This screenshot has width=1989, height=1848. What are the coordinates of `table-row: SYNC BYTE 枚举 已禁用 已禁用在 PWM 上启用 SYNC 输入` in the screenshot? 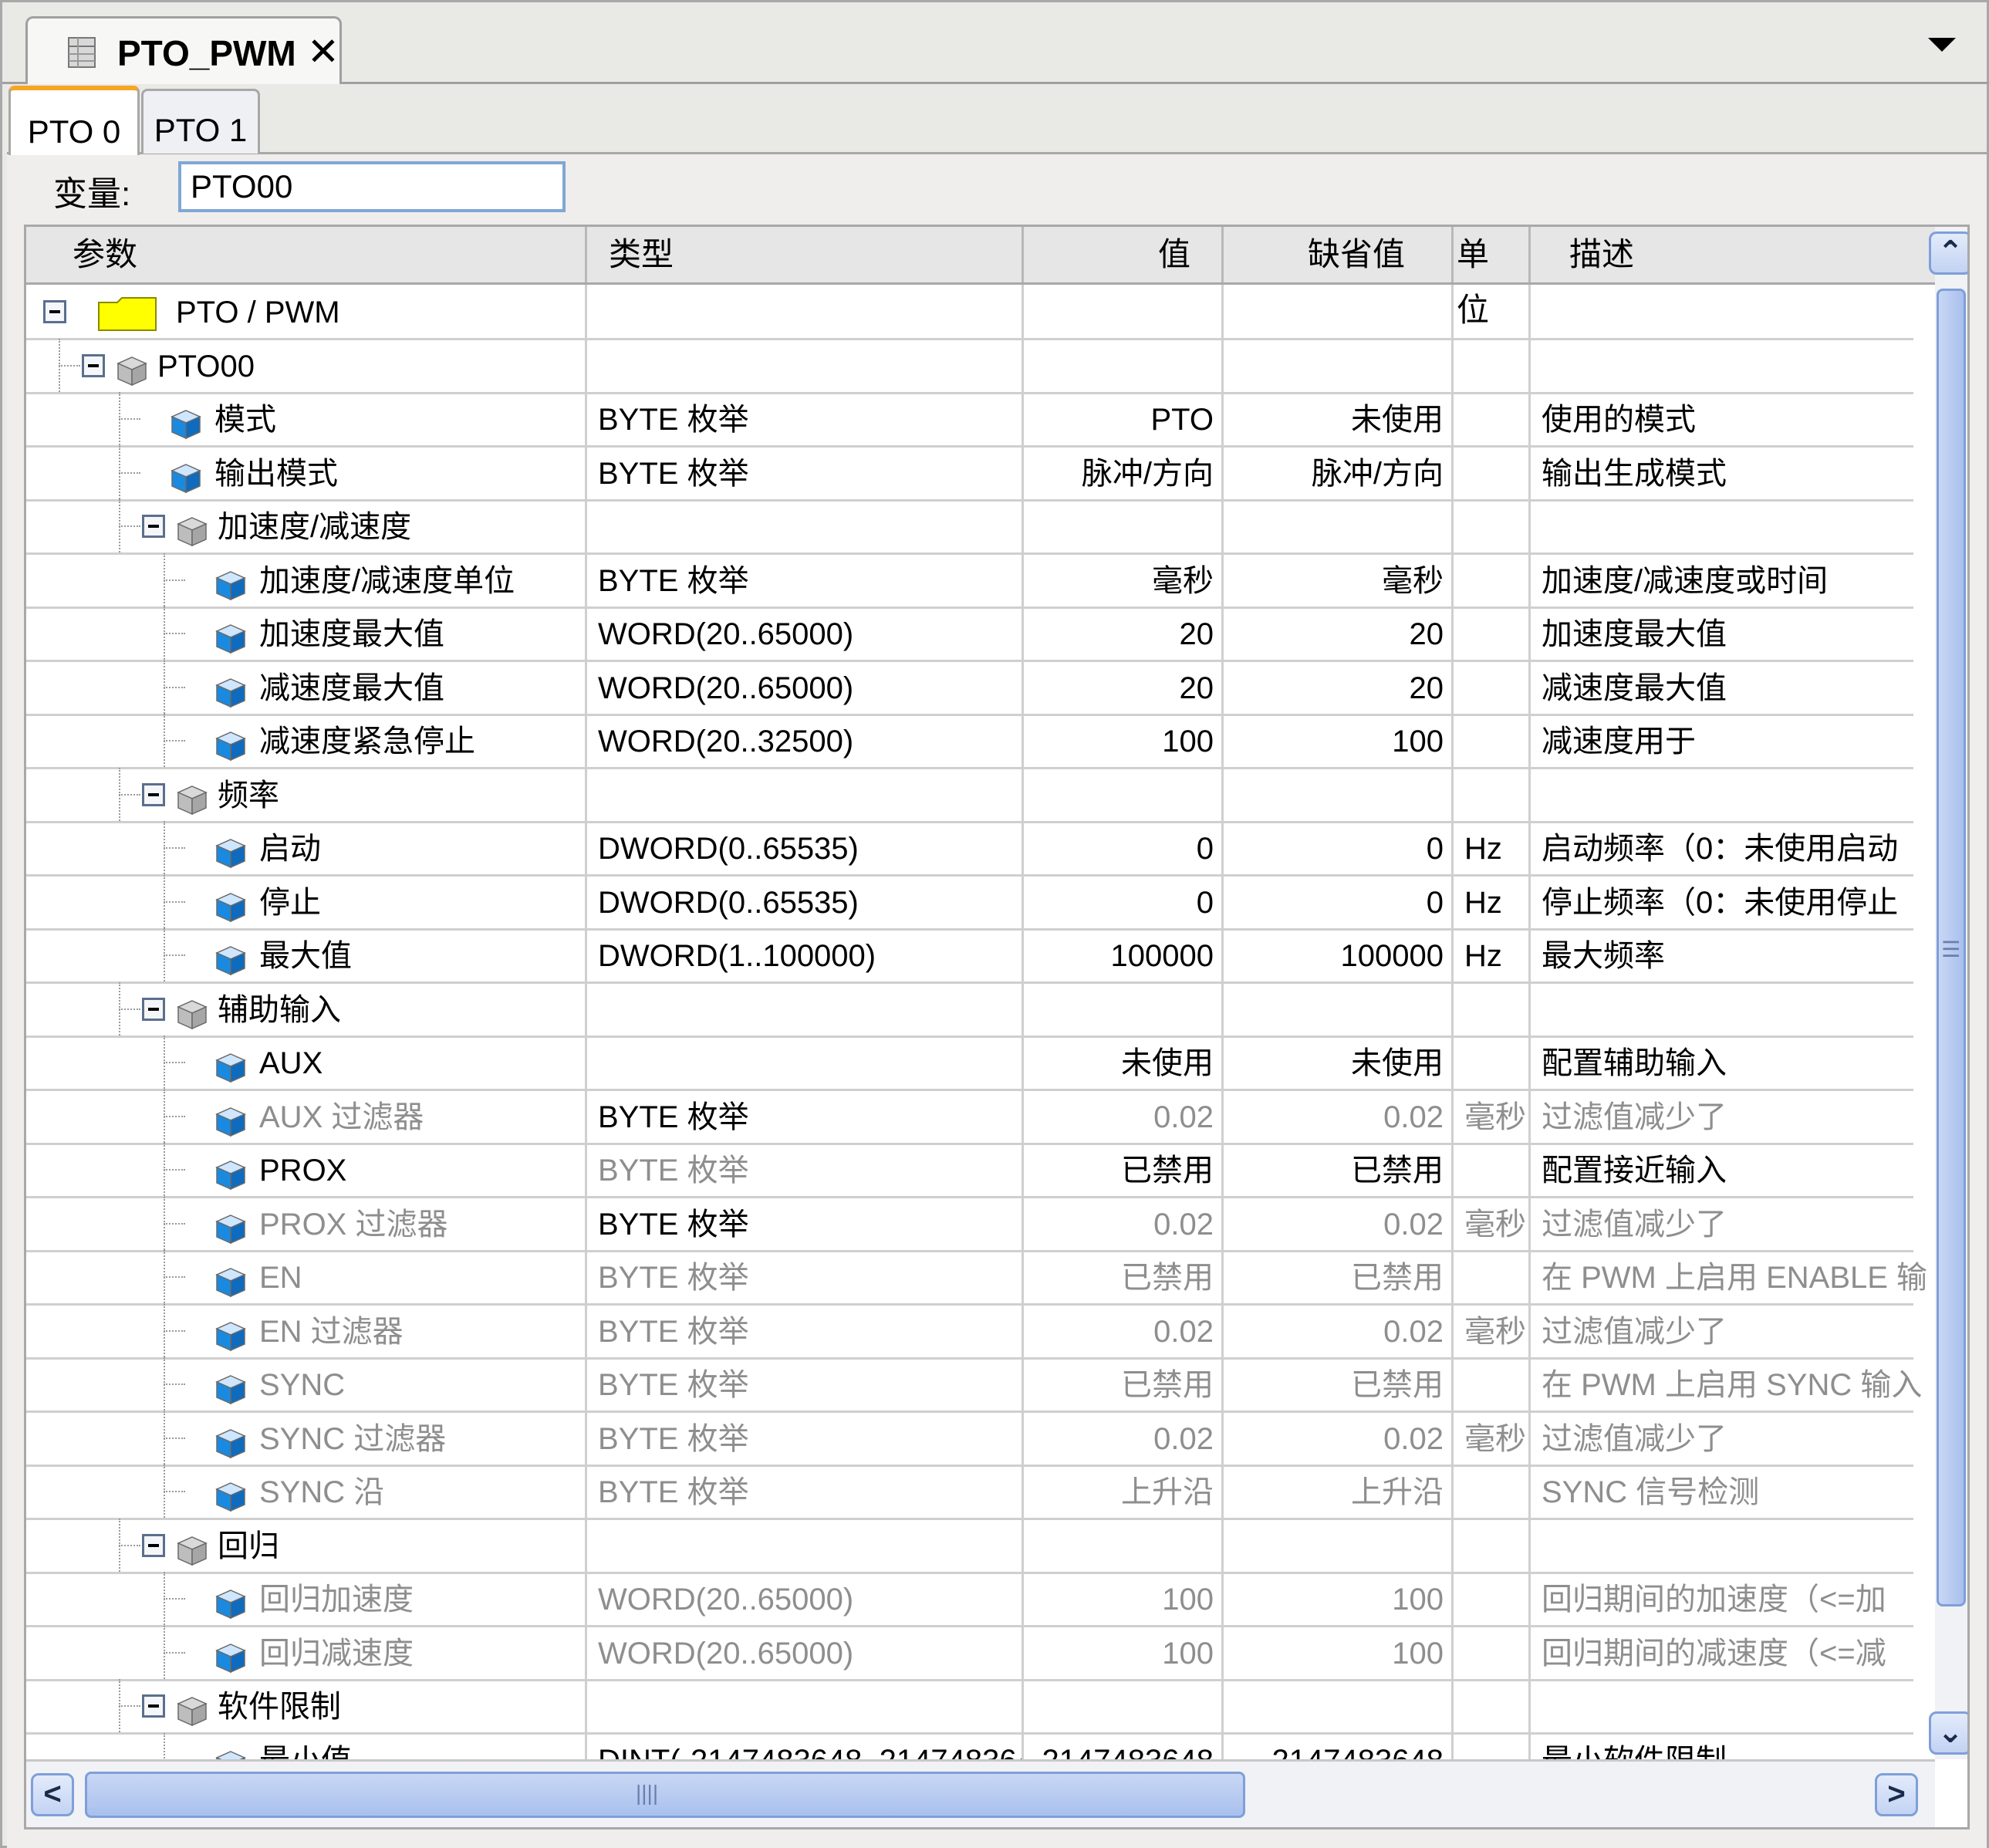 It's located at (974, 1385).